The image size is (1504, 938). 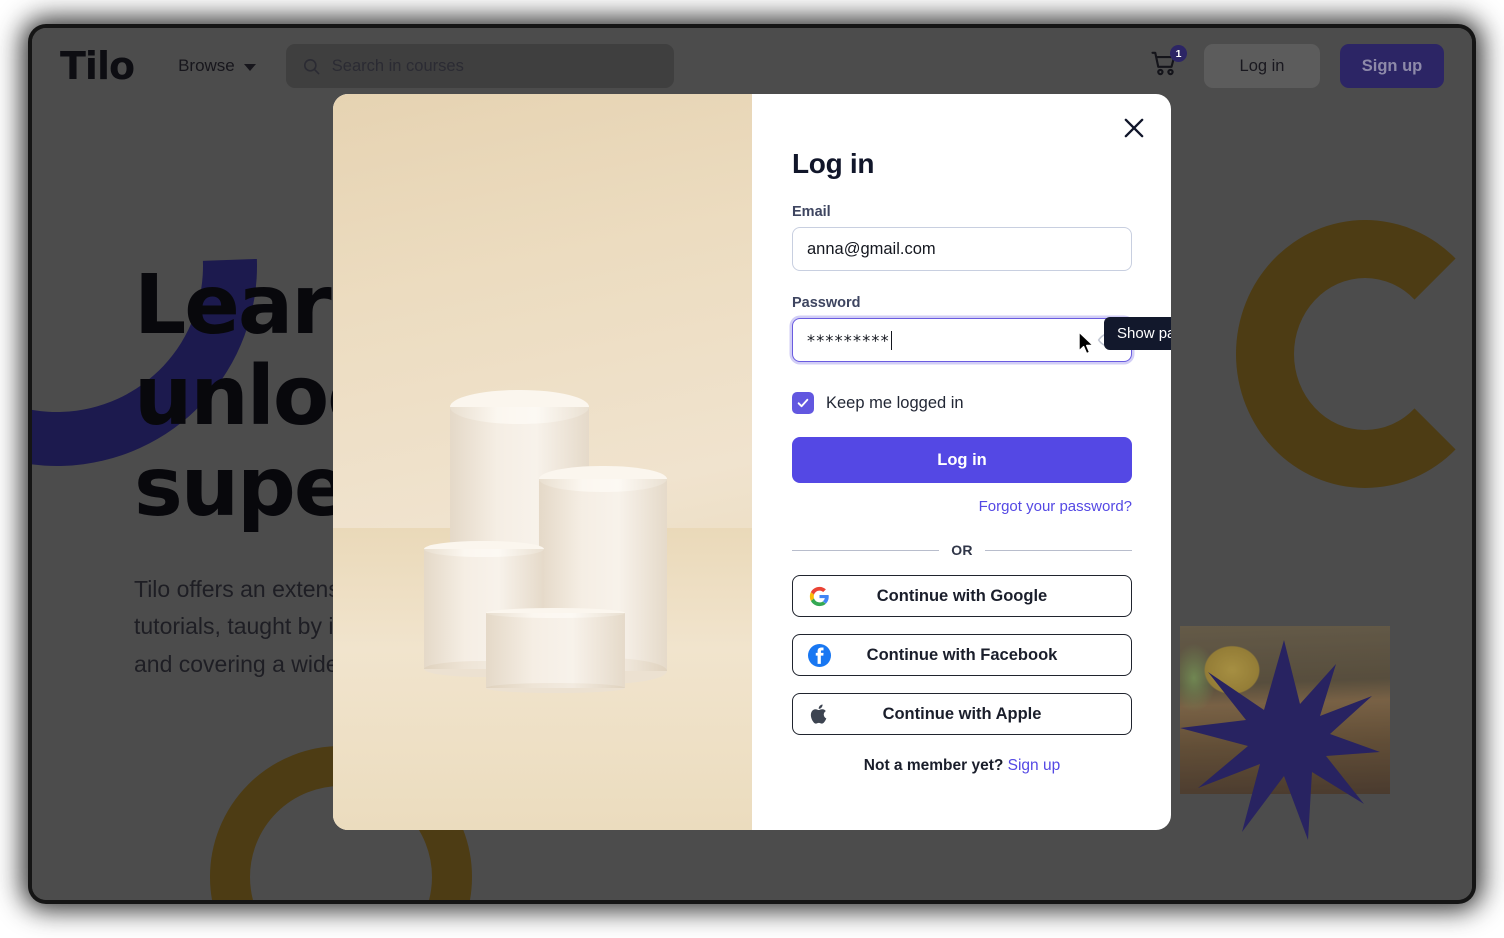 What do you see at coordinates (1262, 66) in the screenshot?
I see `header-login-button: Log in` at bounding box center [1262, 66].